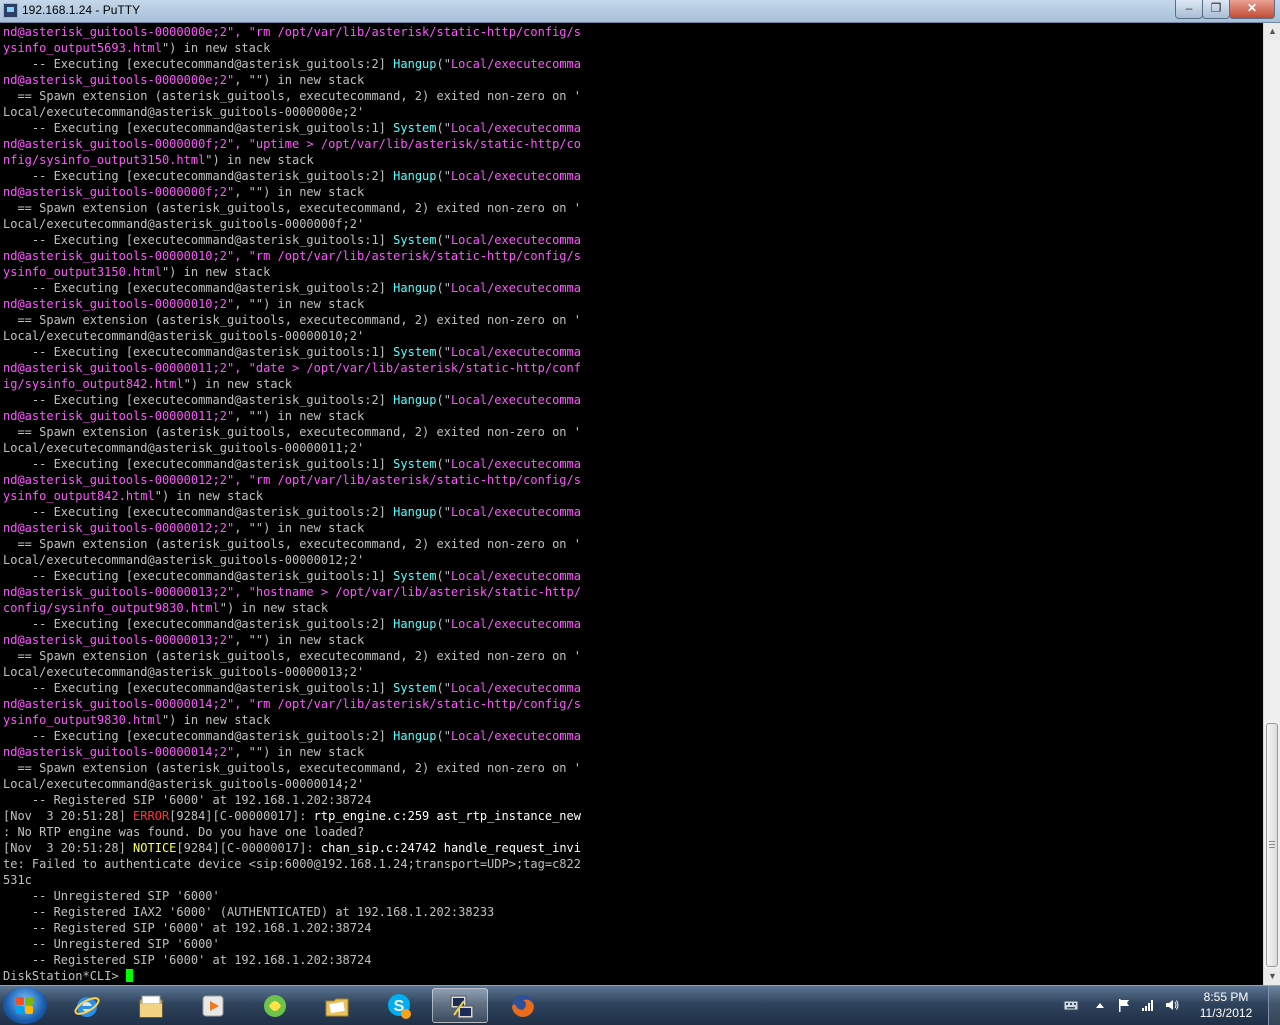 The image size is (1280, 1025). What do you see at coordinates (1252, 9) in the screenshot?
I see `close-button: ✕` at bounding box center [1252, 9].